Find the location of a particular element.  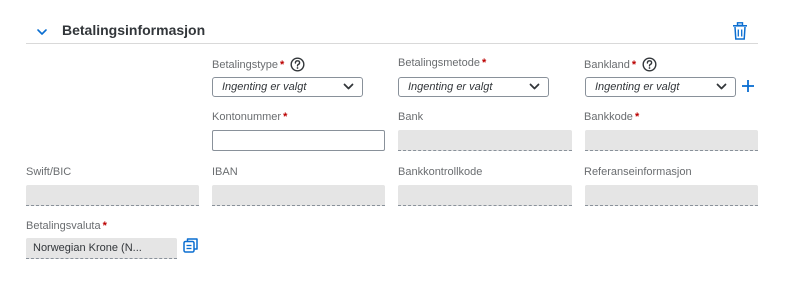

referanseinformasjon-label-text: Referanseinformasjon is located at coordinates (638, 172).